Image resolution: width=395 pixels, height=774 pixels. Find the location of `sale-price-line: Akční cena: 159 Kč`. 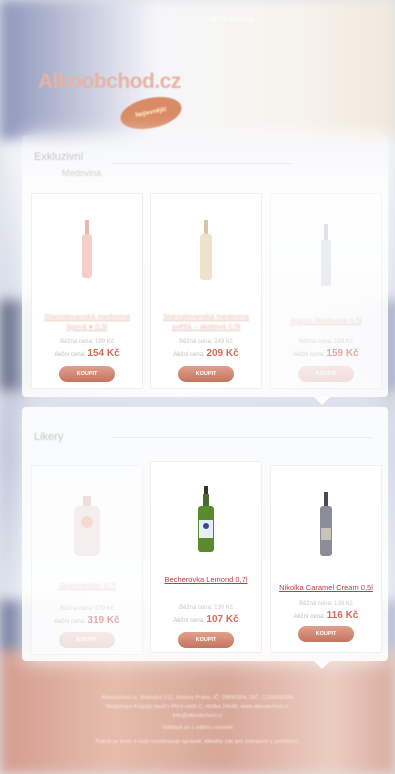

sale-price-line: Akční cena: 159 Kč is located at coordinates (326, 353).